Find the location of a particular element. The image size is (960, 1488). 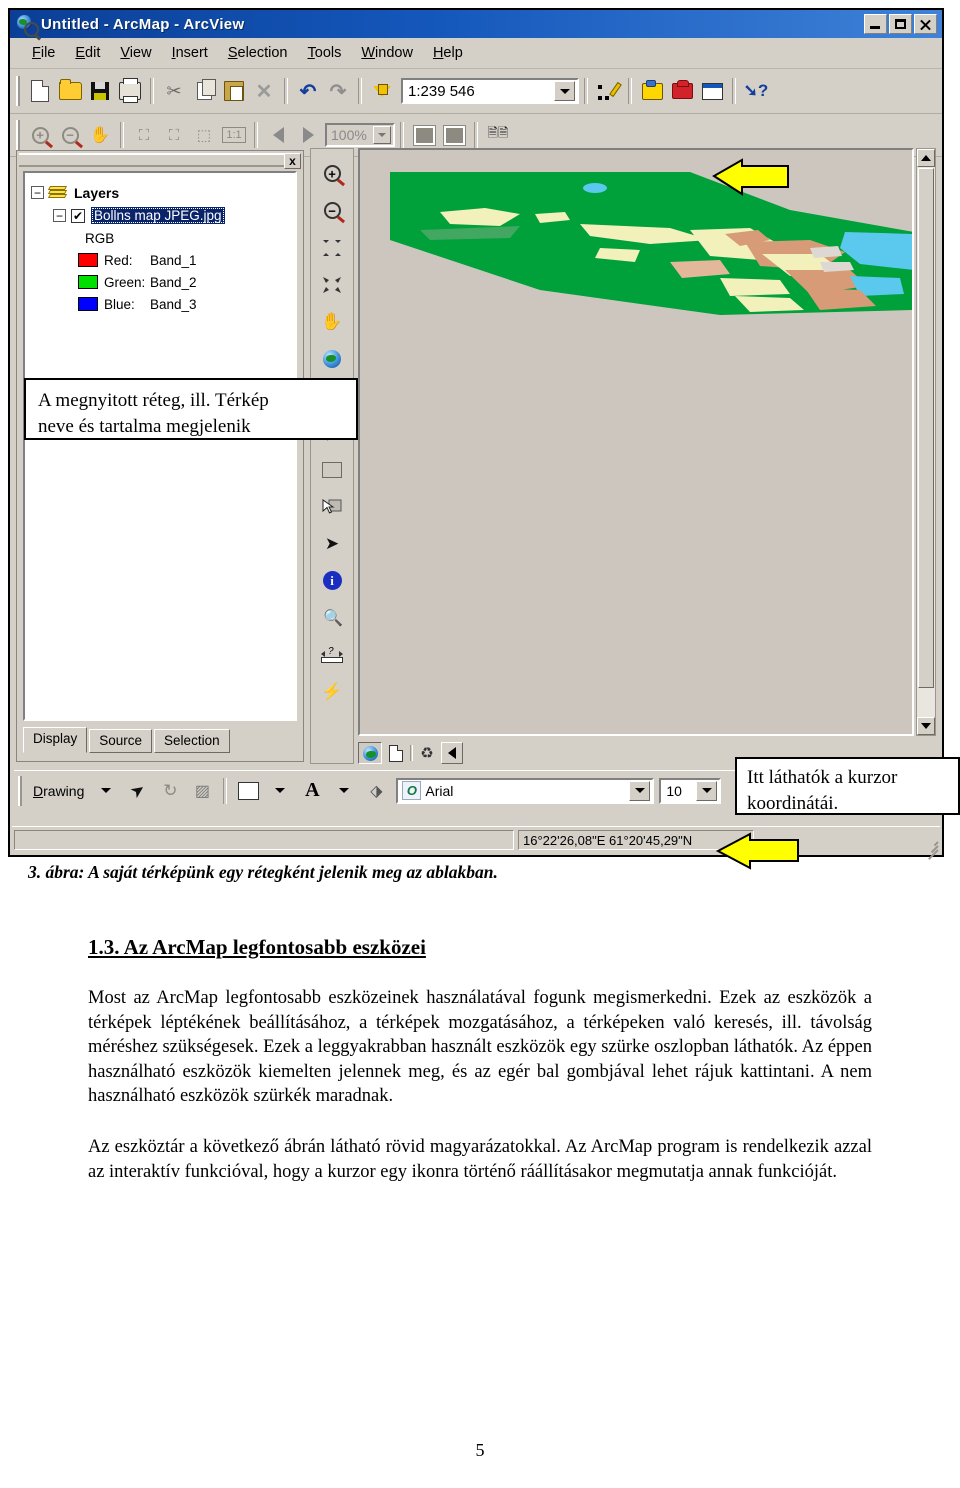

delete-icon: ✕ is located at coordinates (264, 91).